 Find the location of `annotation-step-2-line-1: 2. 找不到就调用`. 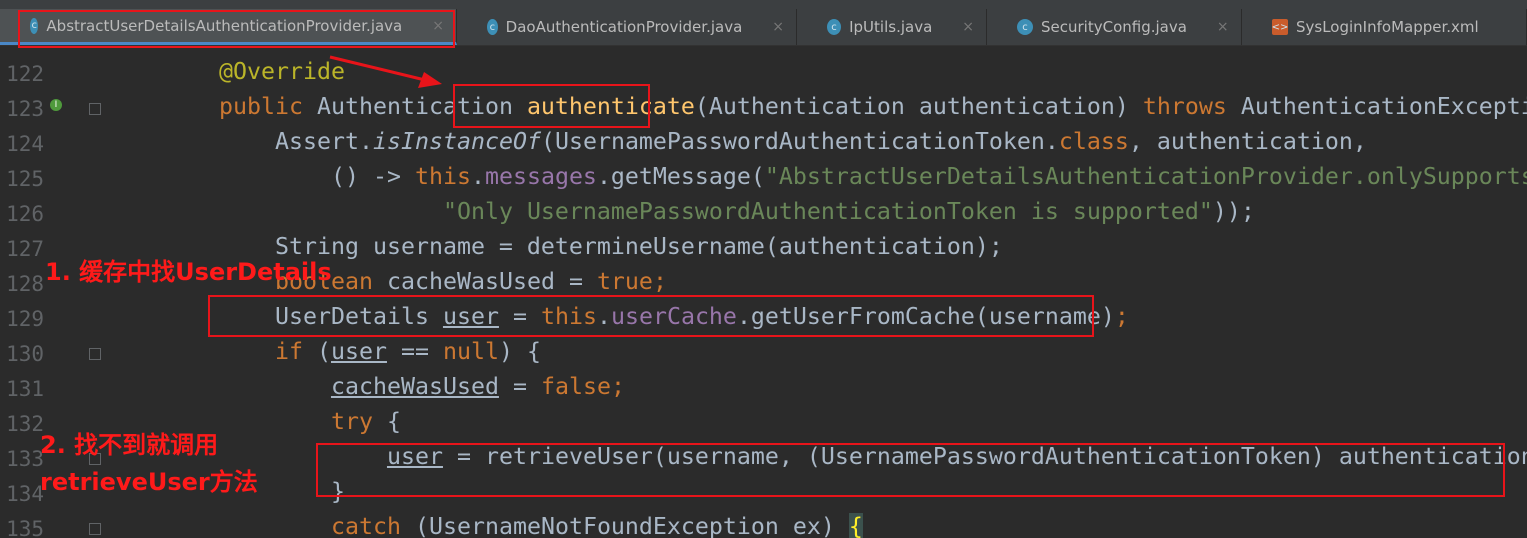

annotation-step-2-line-1: 2. 找不到就调用 is located at coordinates (129, 445).